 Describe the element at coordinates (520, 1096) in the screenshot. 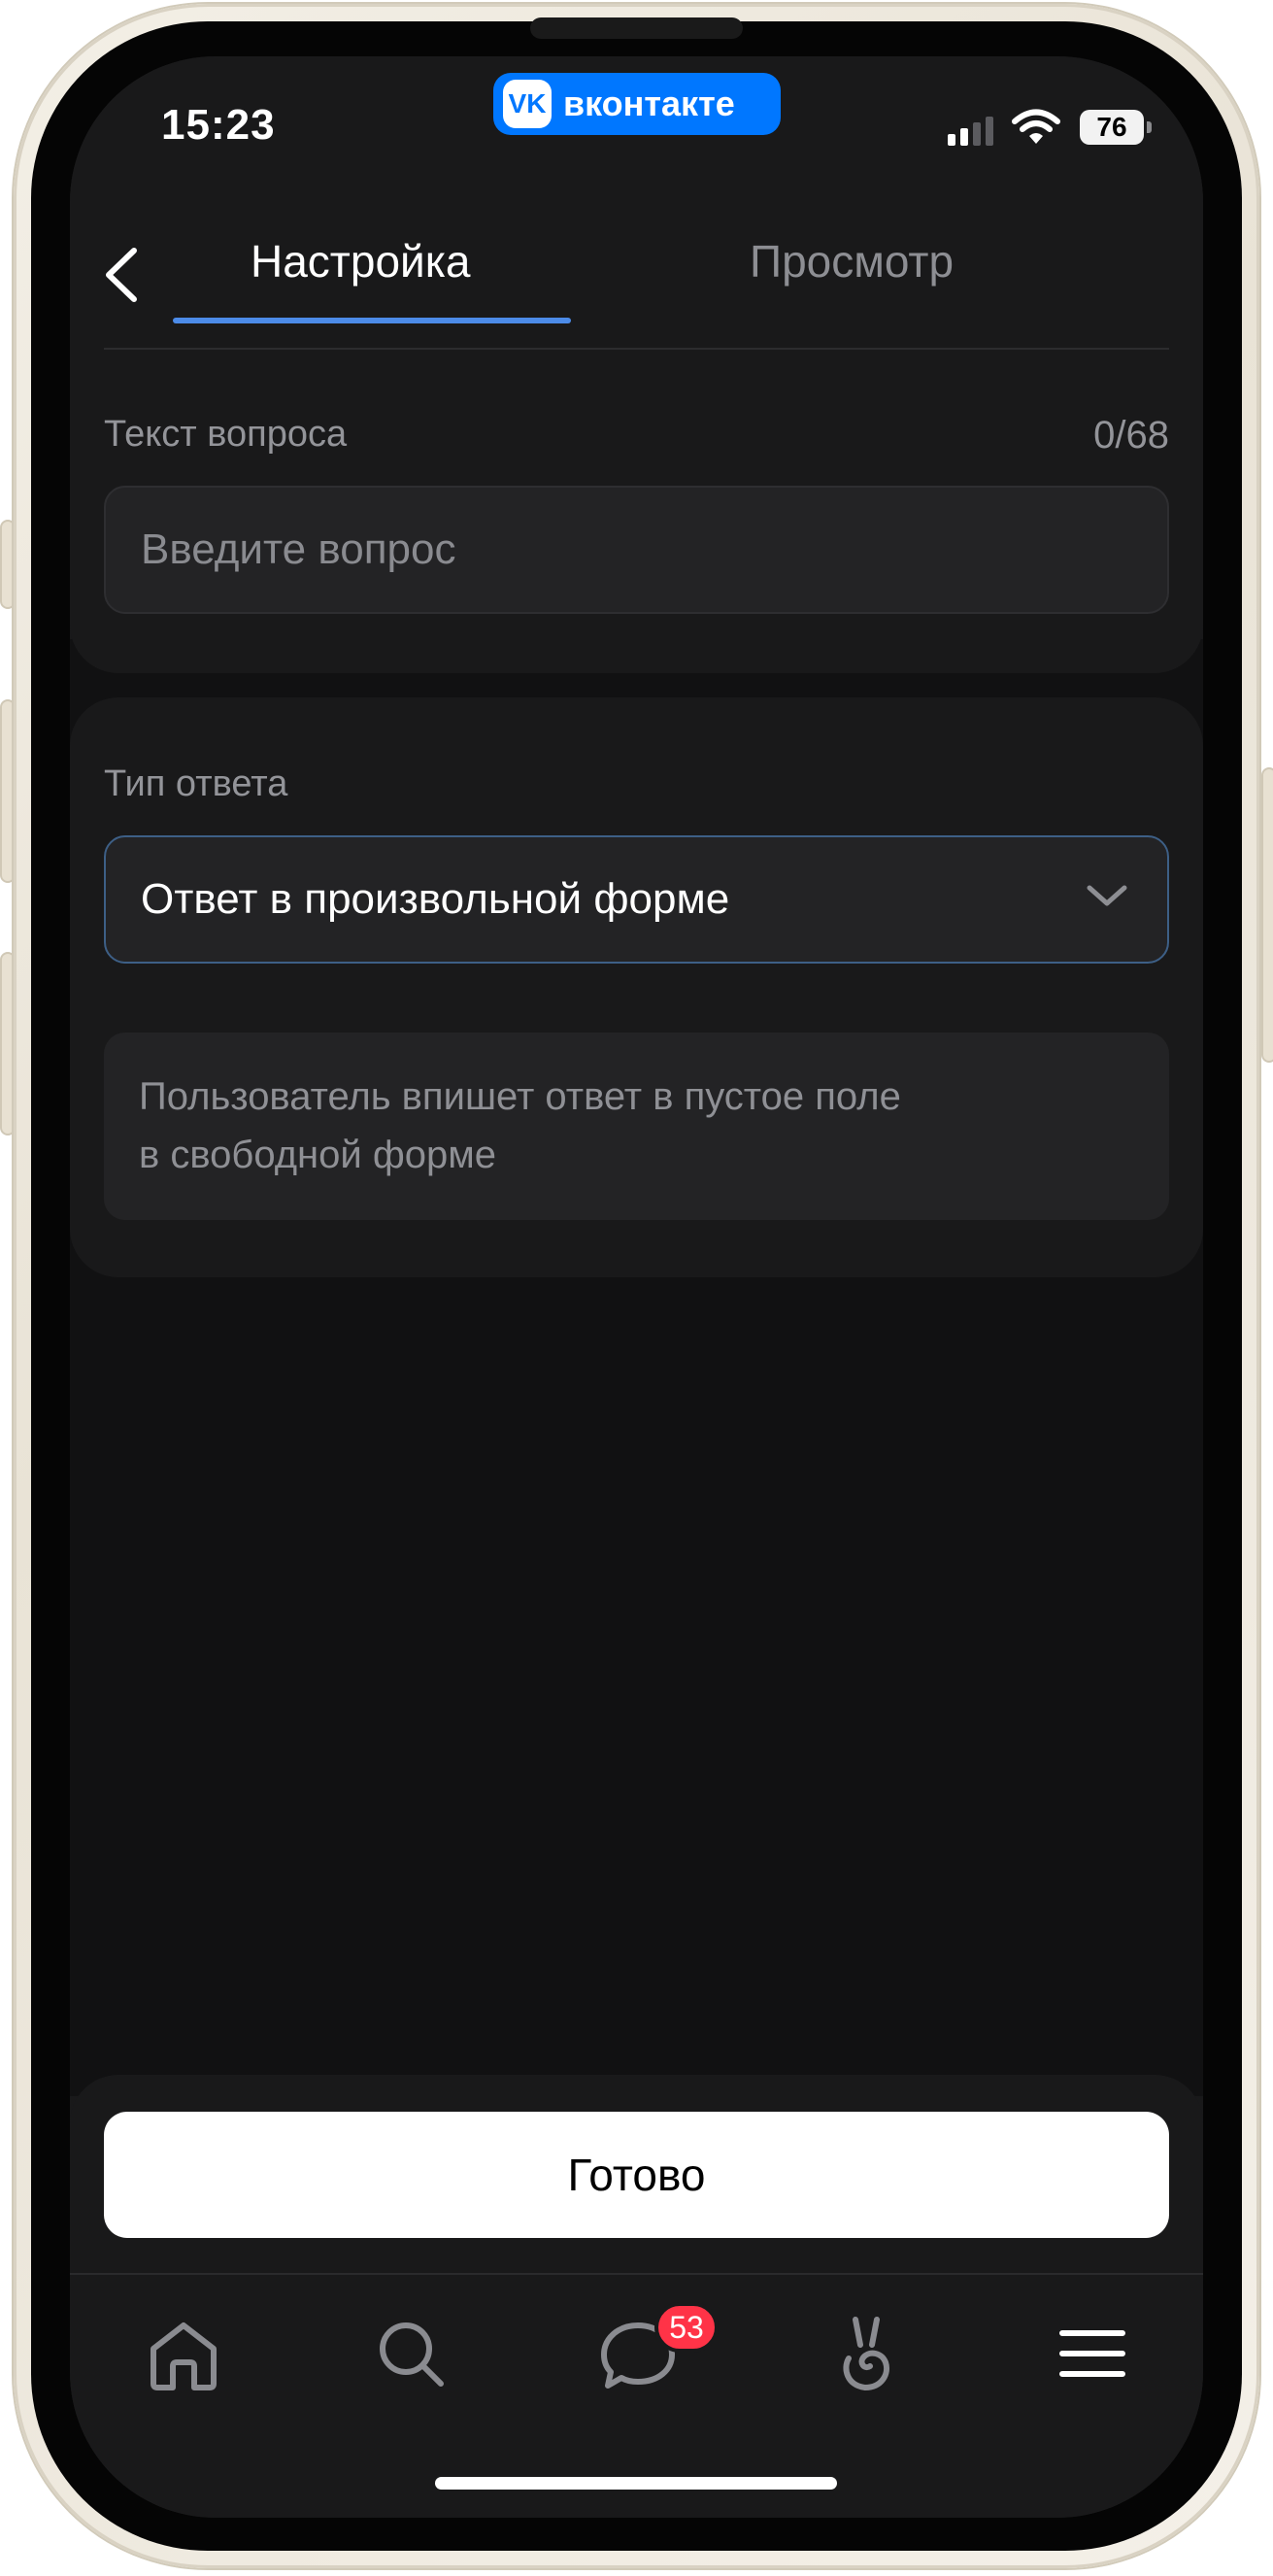

I see `description-line-1: Пользователь впишет ответ в пустое поле` at that location.